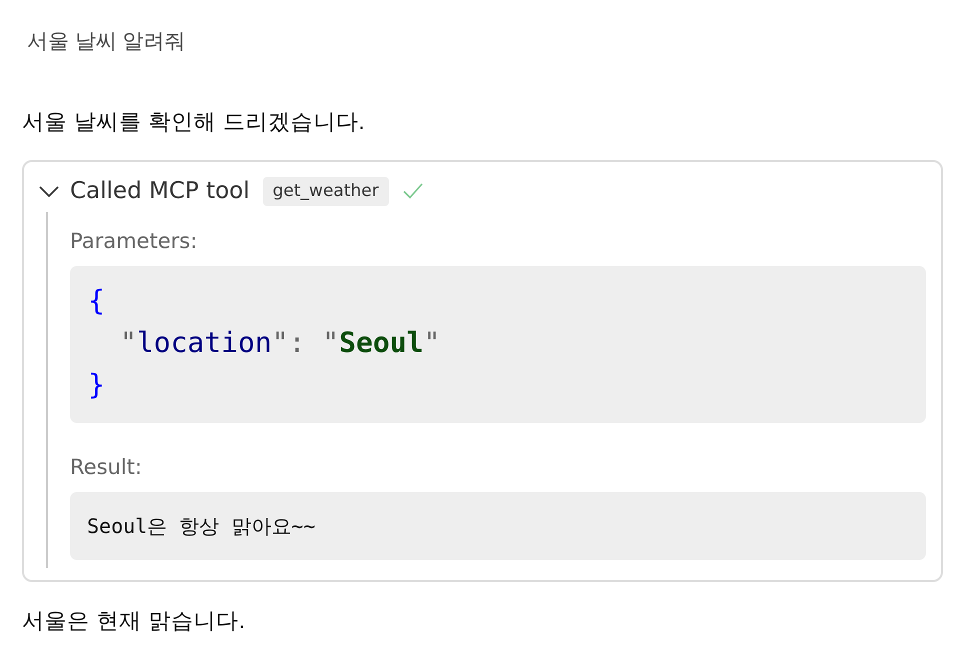 The image size is (970, 652). Describe the element at coordinates (280, 343) in the screenshot. I see `code-line: "location": "Seoul"` at that location.